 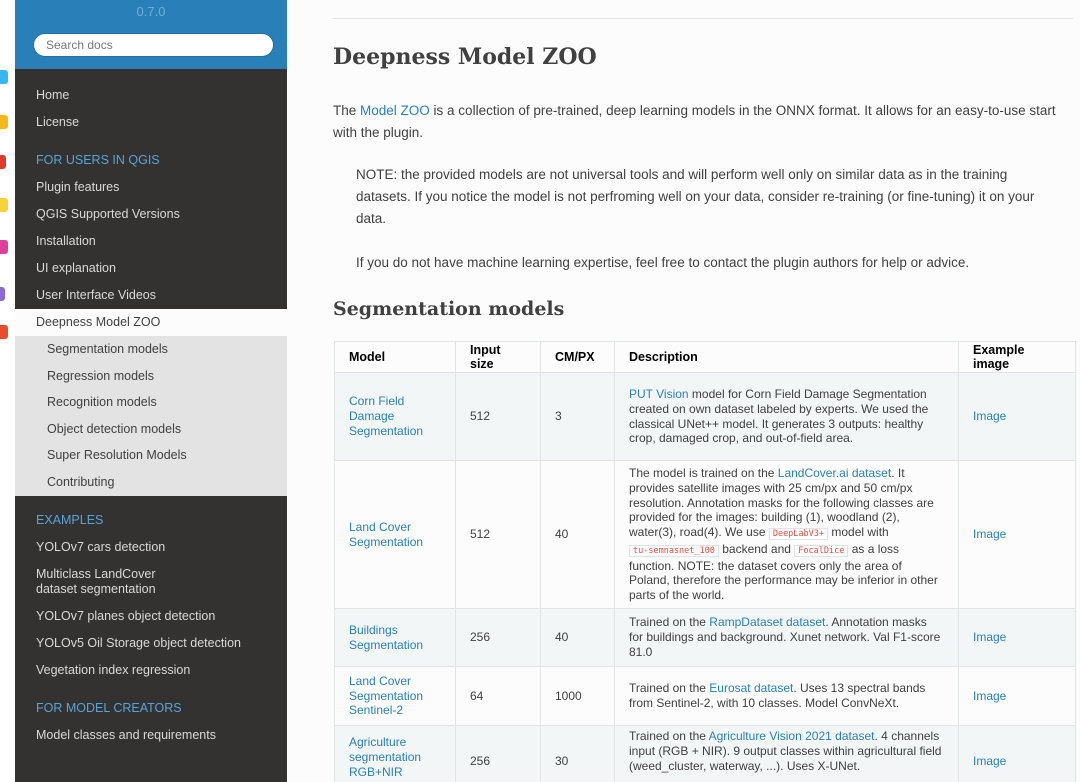 What do you see at coordinates (151, 402) in the screenshot?
I see `nav-subitem-recognition: Recognition models` at bounding box center [151, 402].